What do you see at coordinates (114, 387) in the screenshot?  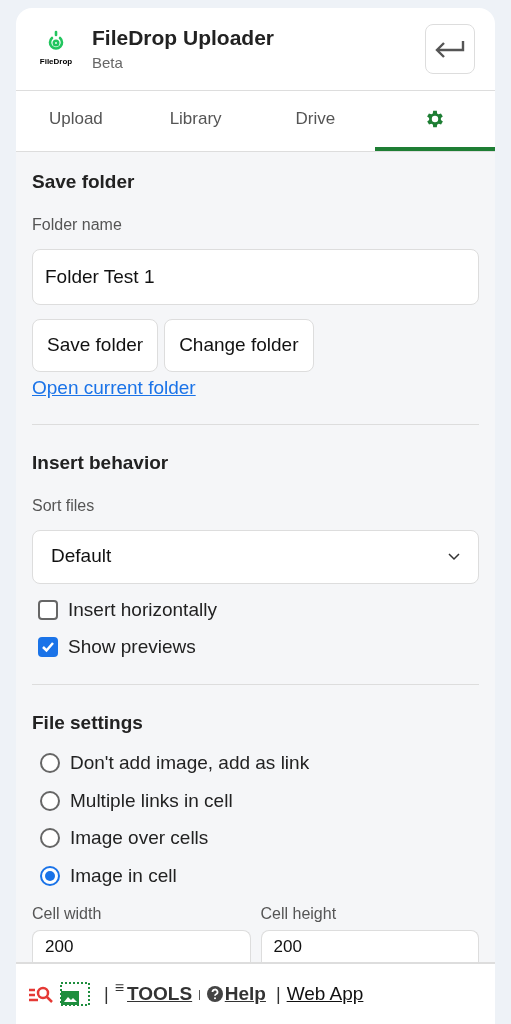 I see `open-folder-link: Open current folder` at bounding box center [114, 387].